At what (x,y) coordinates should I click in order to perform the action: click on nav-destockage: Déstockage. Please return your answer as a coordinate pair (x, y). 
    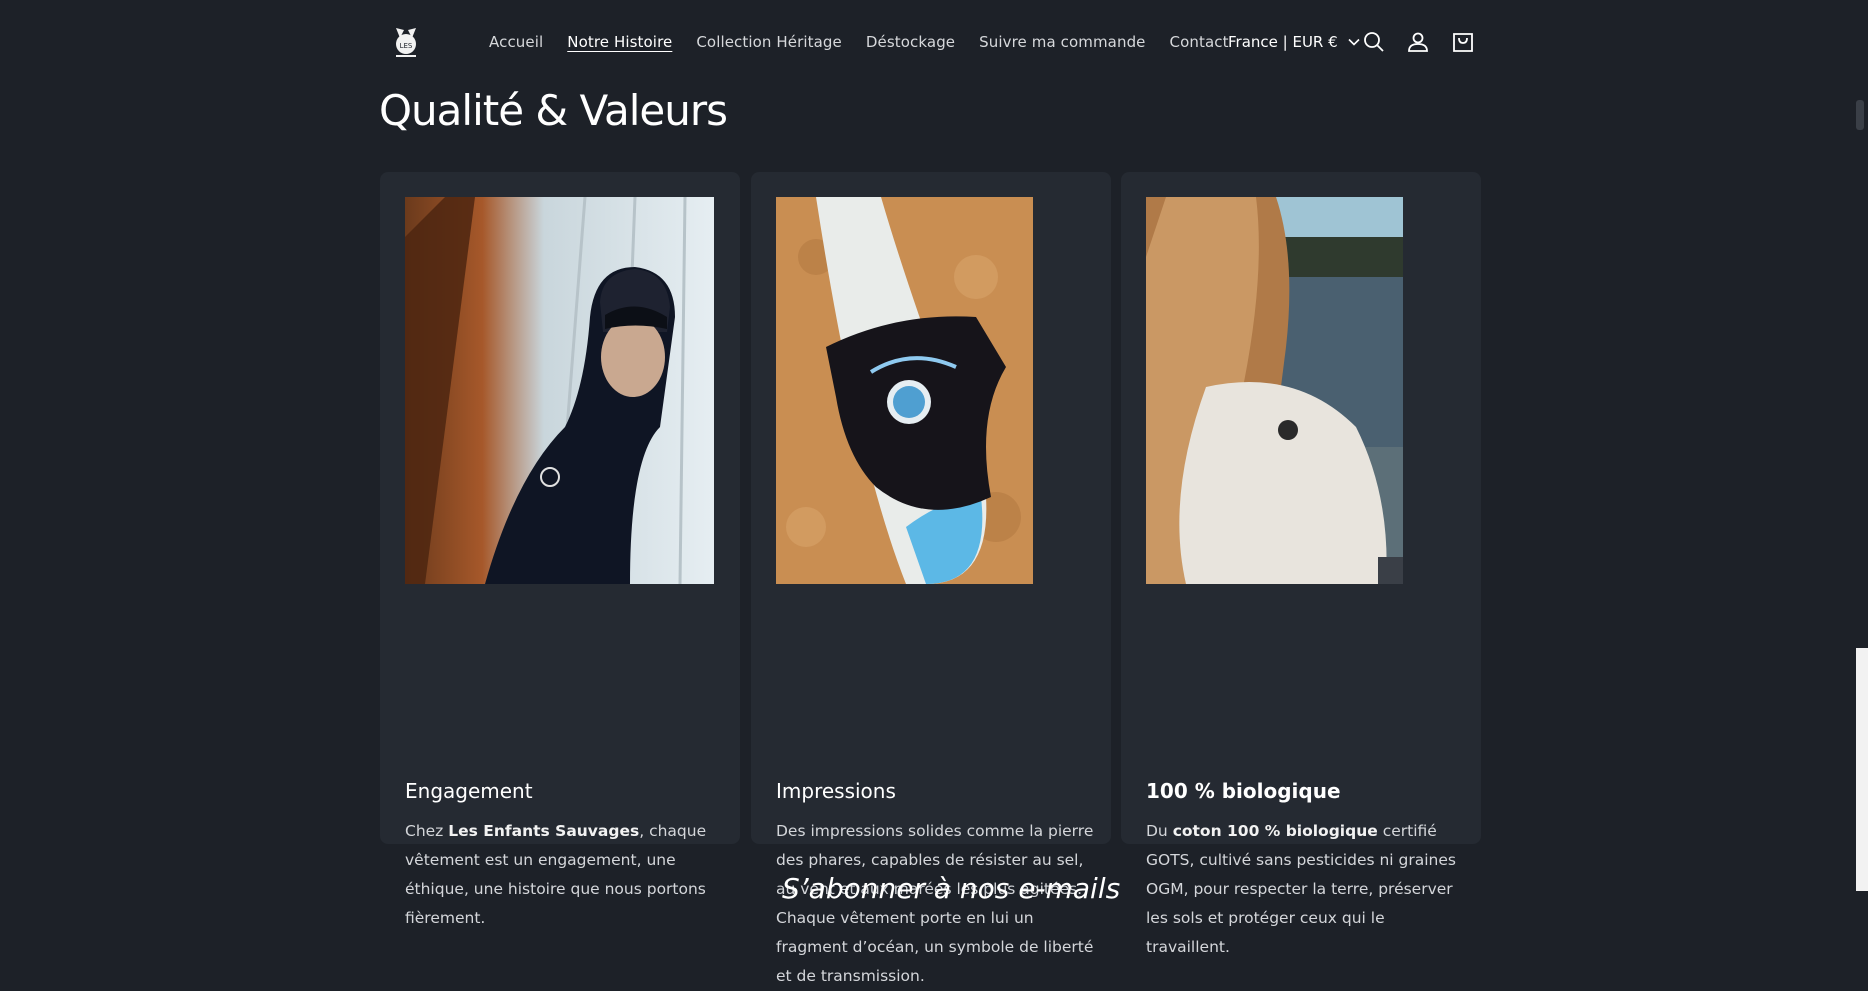
    Looking at the image, I should click on (910, 42).